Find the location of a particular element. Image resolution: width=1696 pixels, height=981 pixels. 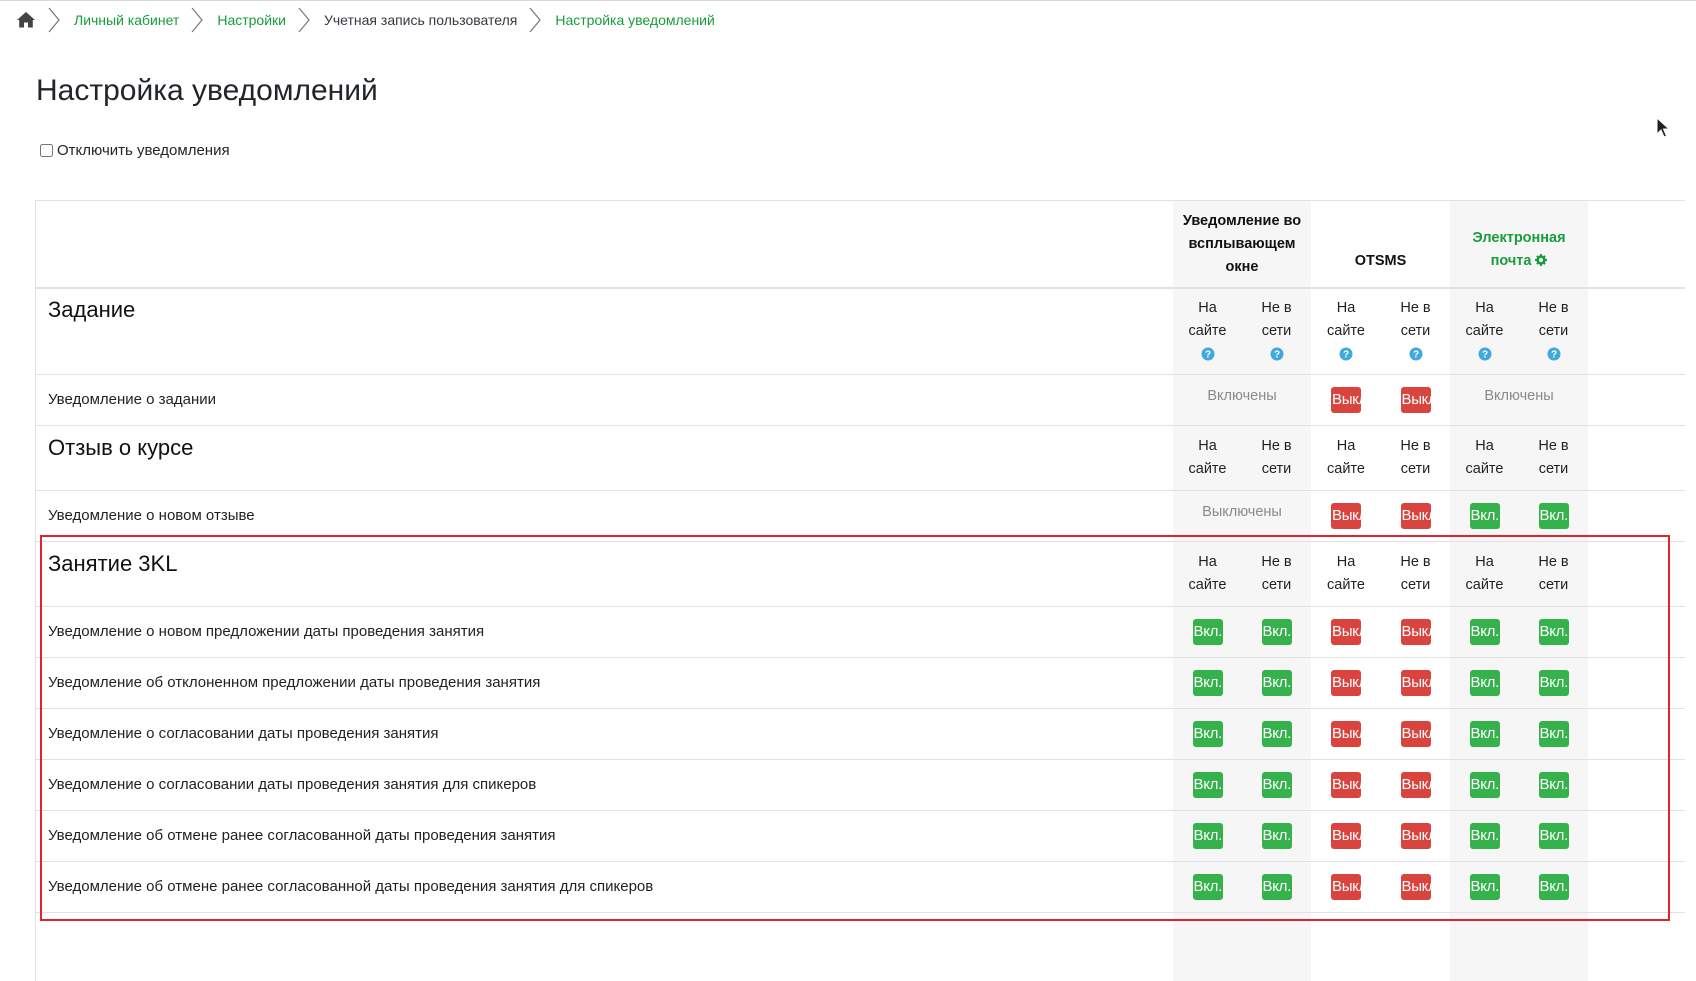

column-header-email: Электронная почта is located at coordinates (1519, 244).